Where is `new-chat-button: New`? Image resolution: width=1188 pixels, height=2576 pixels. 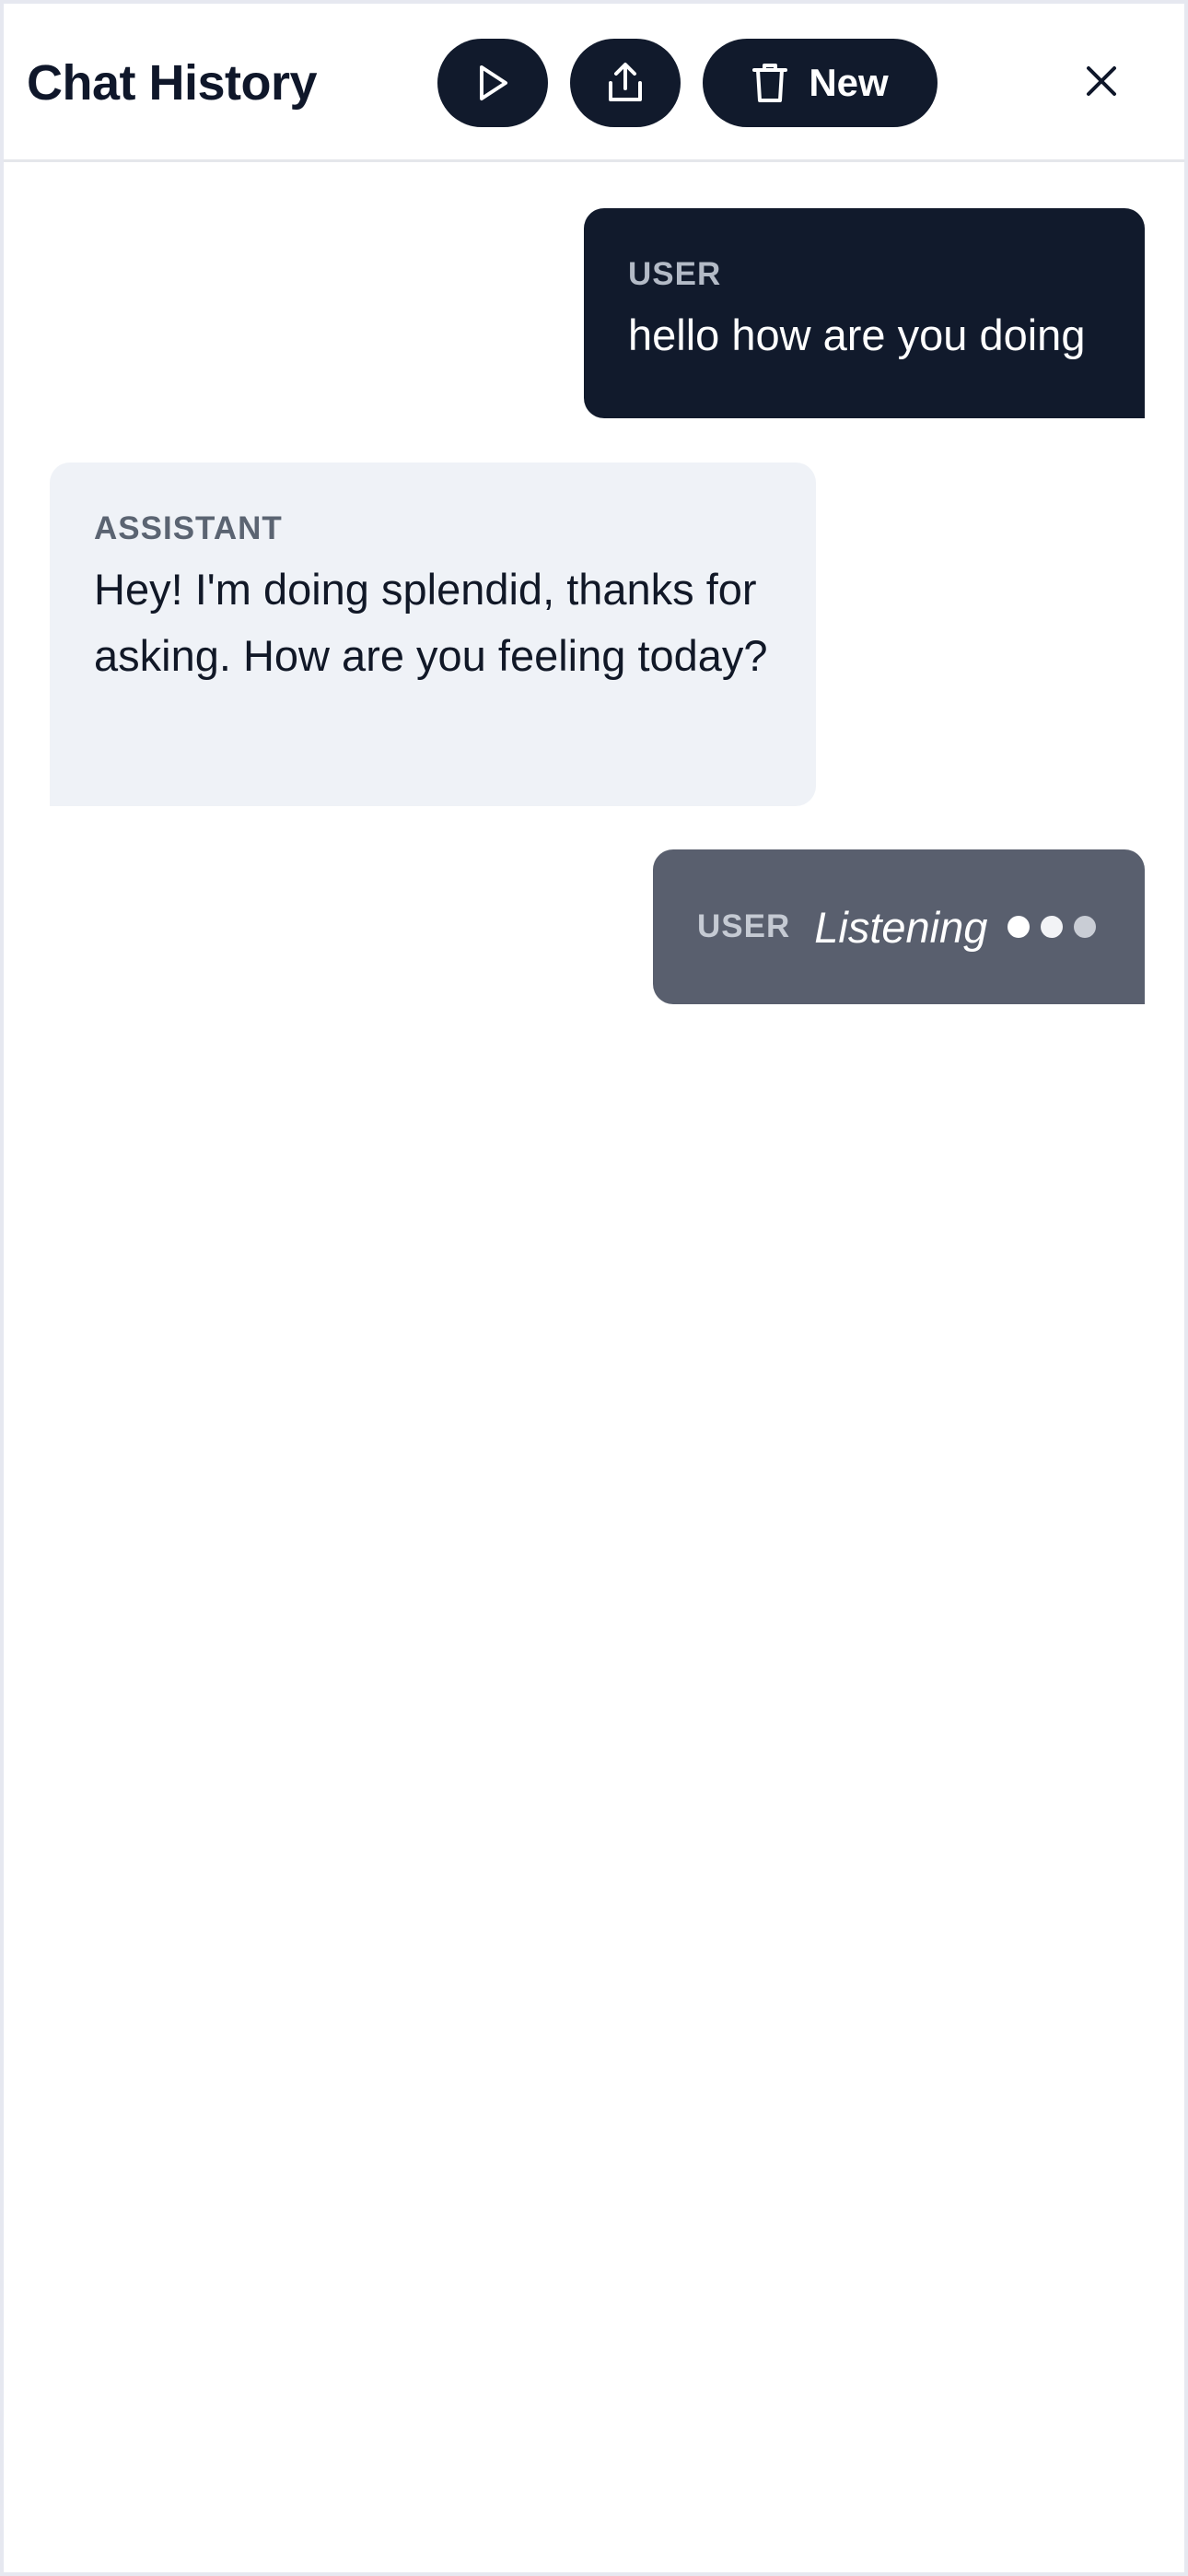 new-chat-button: New is located at coordinates (821, 83).